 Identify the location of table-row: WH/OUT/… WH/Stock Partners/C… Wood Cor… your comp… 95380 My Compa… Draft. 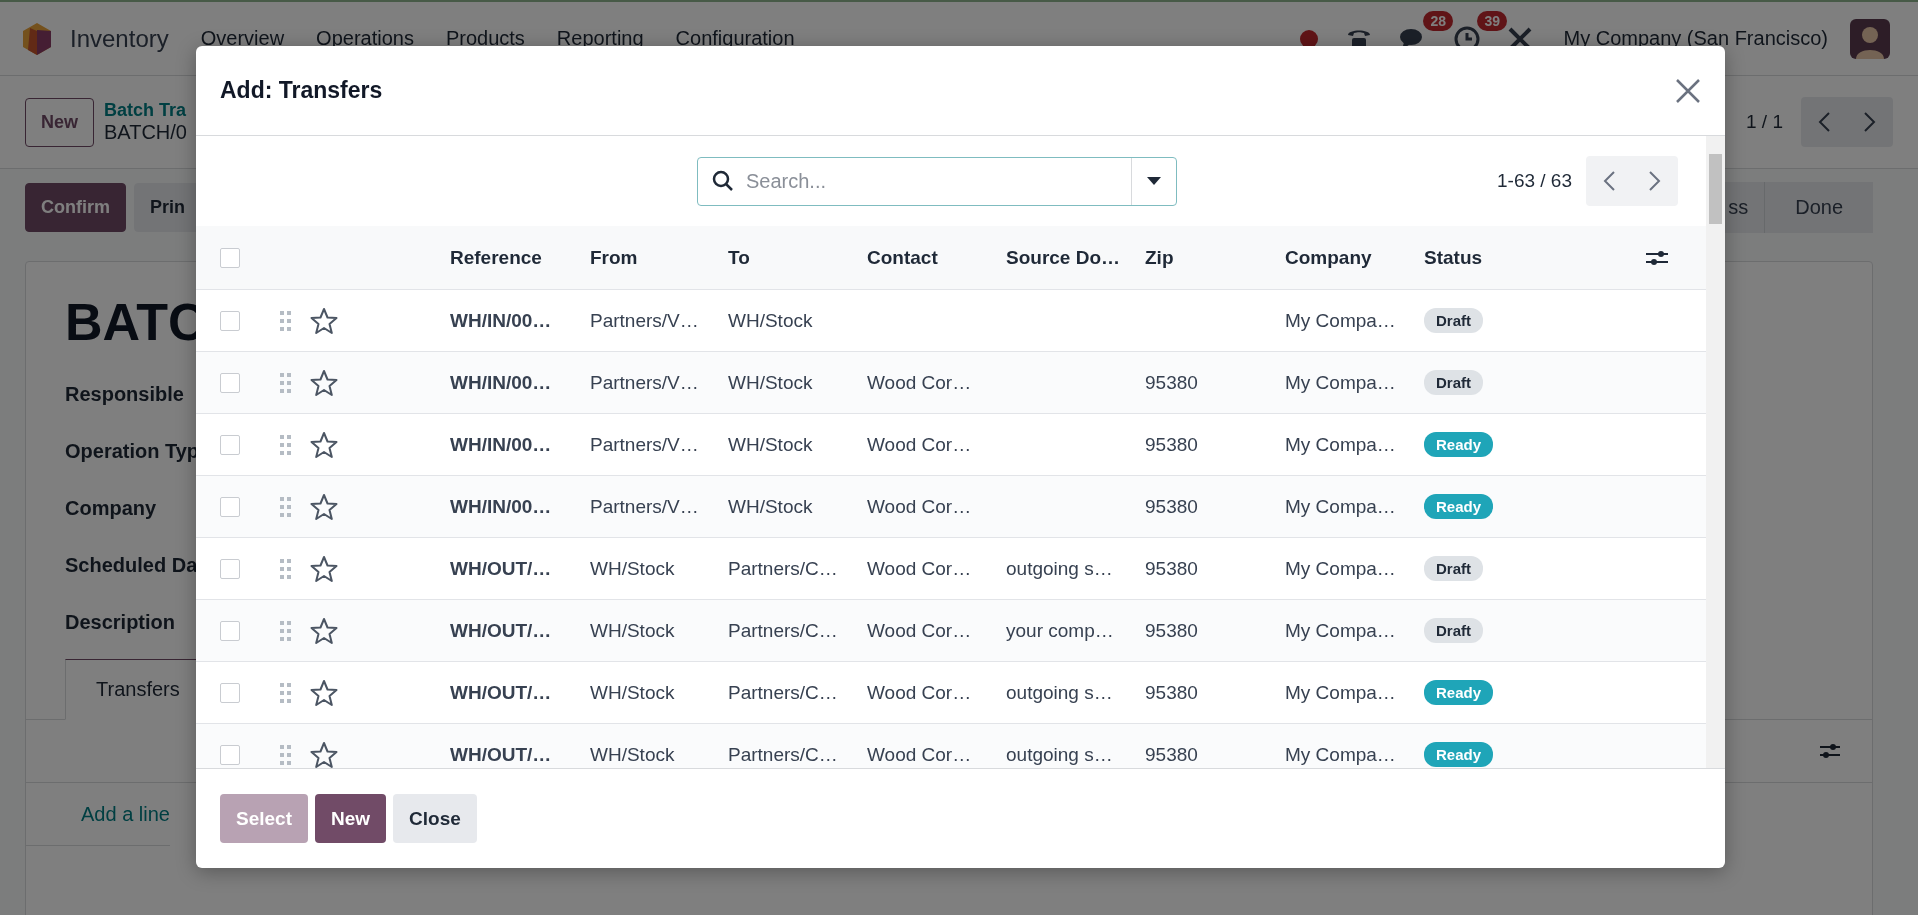
(951, 631).